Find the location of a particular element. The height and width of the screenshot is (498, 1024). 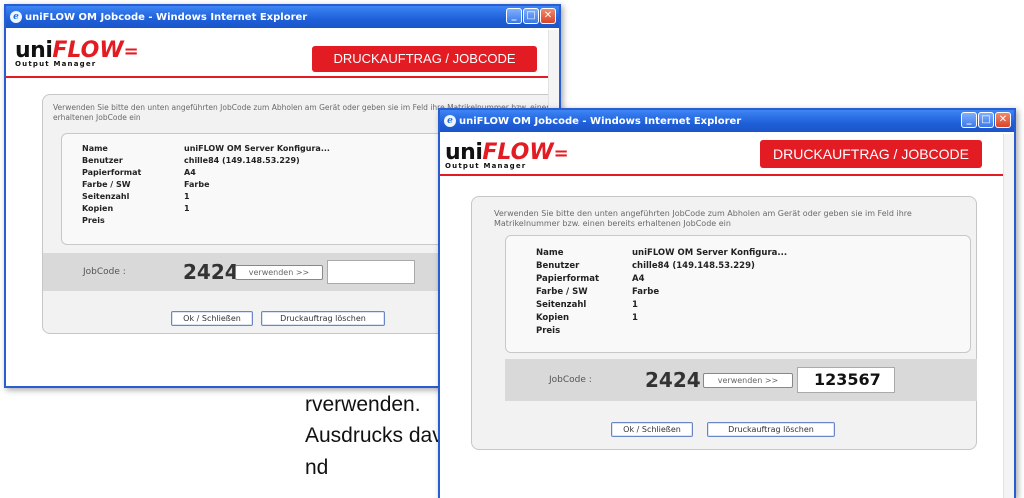

background-text-line-1: rverwenden. is located at coordinates (363, 404).